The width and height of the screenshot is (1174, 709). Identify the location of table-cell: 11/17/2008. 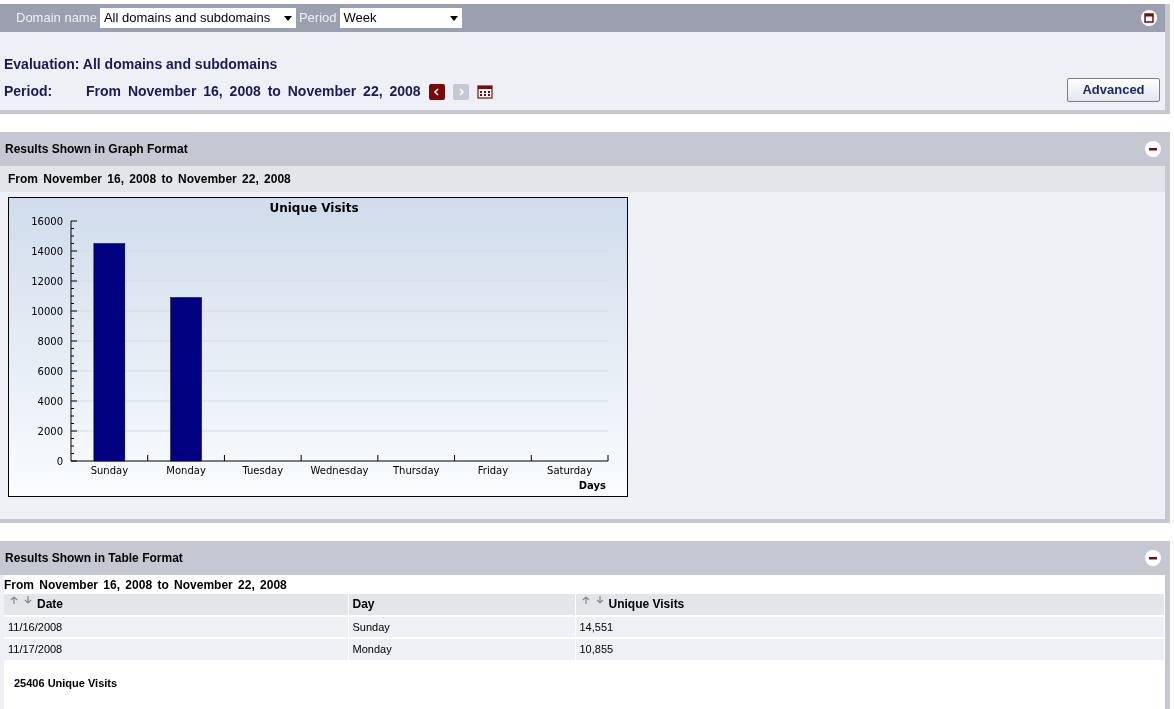
(176, 649).